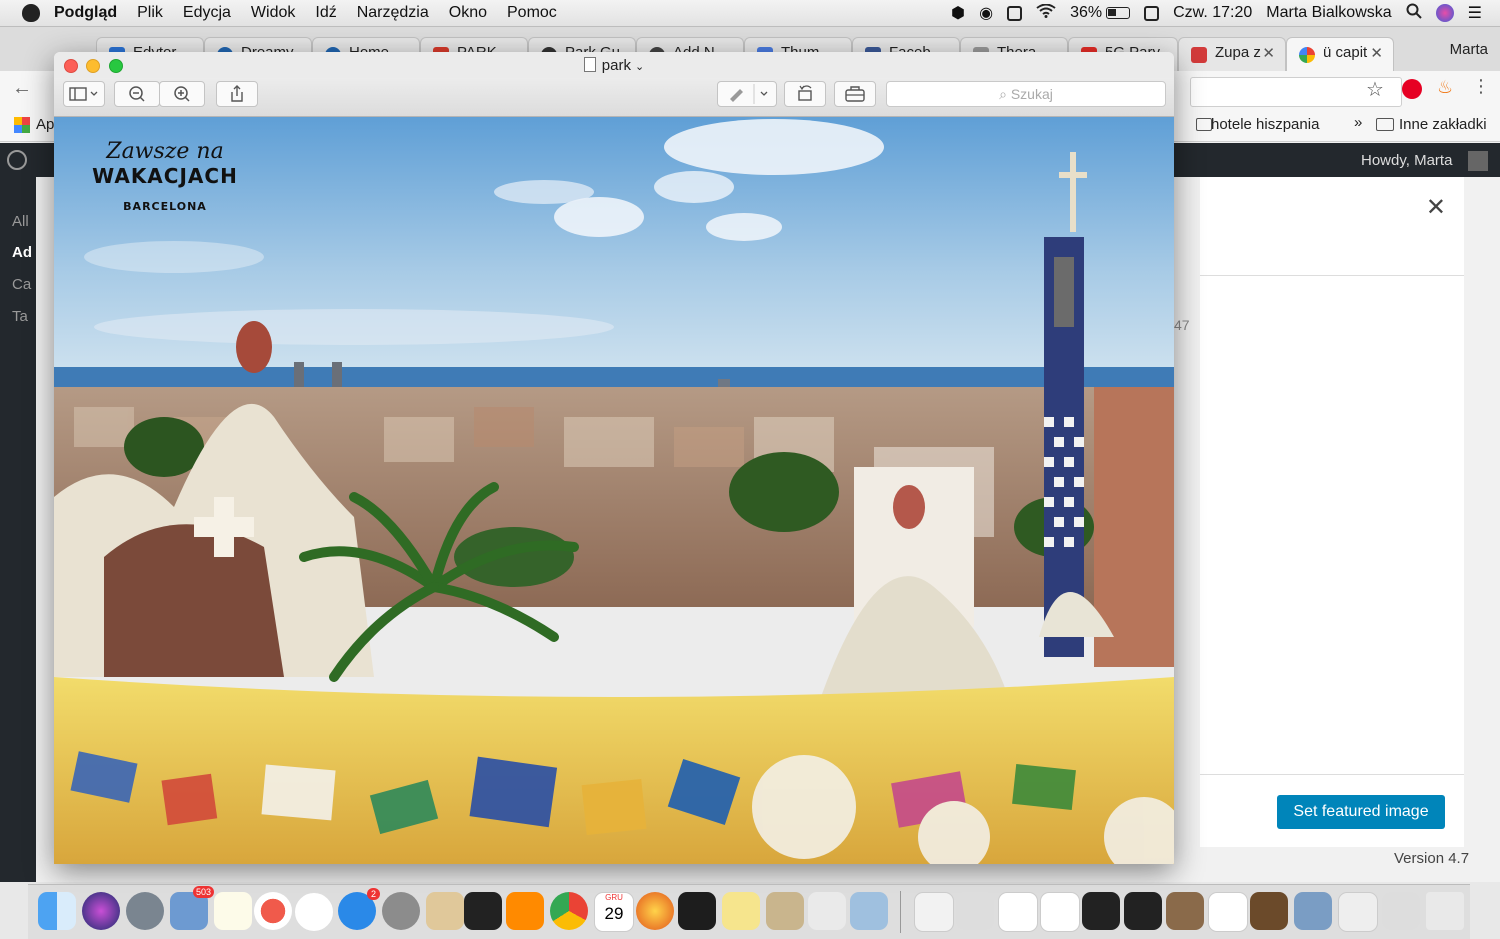 The image size is (1500, 939). What do you see at coordinates (71, 66) in the screenshot?
I see `close-window-button` at bounding box center [71, 66].